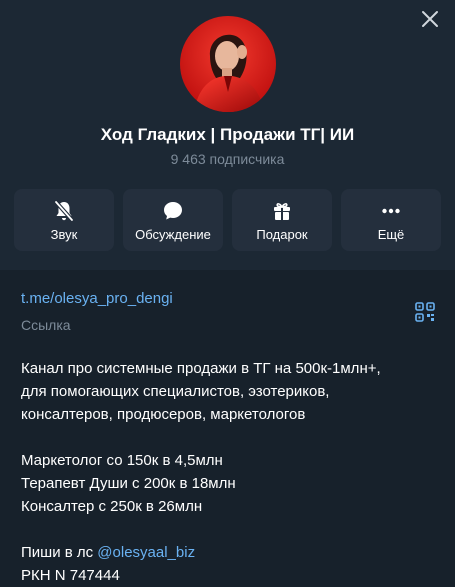 The image size is (455, 587). I want to click on channel-link: t.me/olesya_pro_dengi, so click(97, 298).